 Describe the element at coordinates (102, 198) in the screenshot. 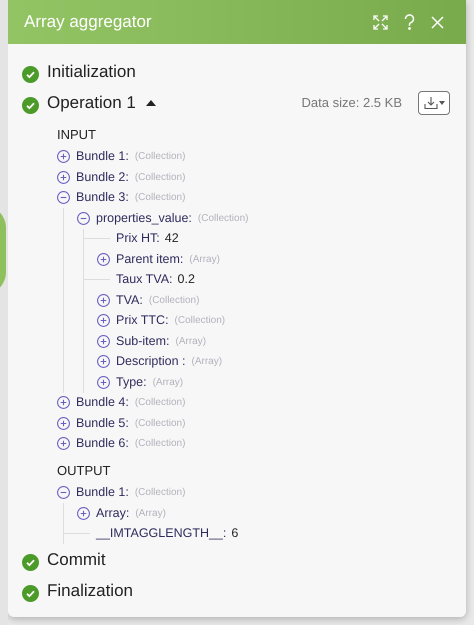

I see `tree-key: Bundle 3:` at that location.